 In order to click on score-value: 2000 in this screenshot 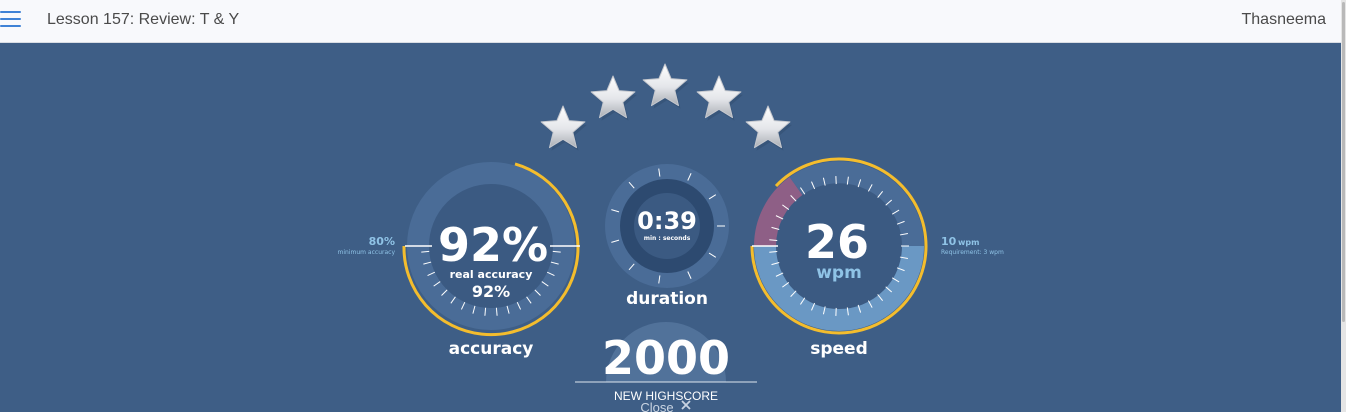, I will do `click(666, 358)`.